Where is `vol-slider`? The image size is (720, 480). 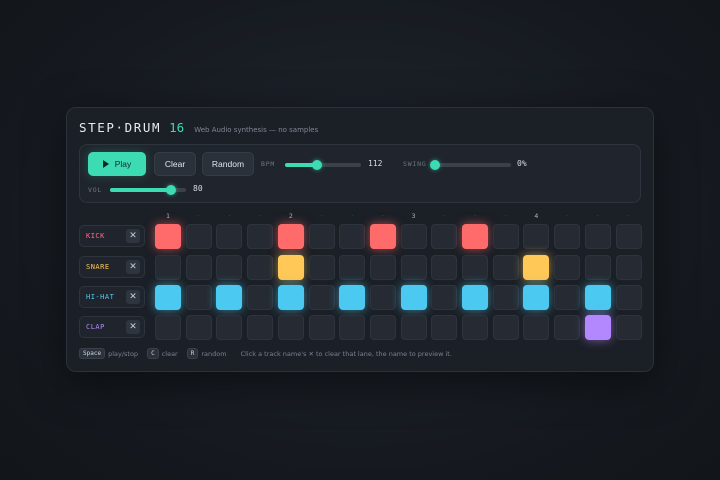 vol-slider is located at coordinates (148, 190).